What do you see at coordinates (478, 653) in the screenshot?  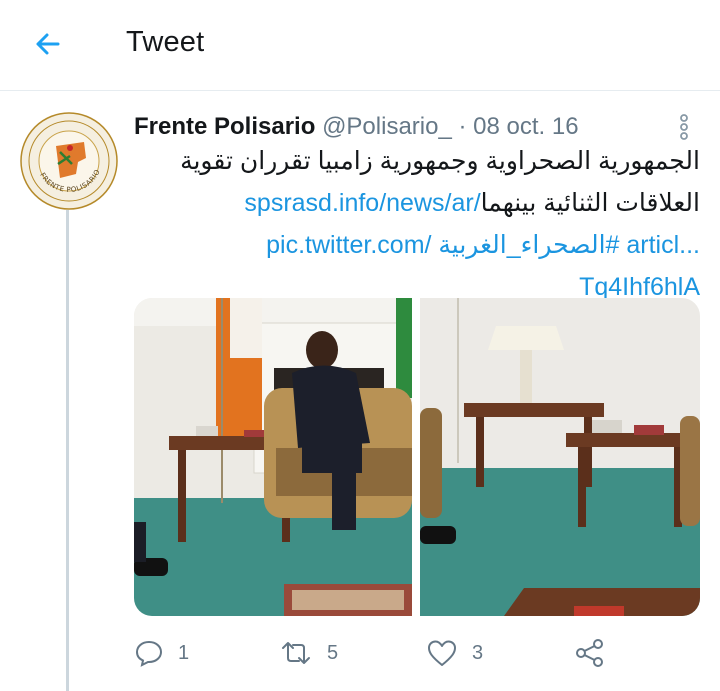 I see `like-count: 3` at bounding box center [478, 653].